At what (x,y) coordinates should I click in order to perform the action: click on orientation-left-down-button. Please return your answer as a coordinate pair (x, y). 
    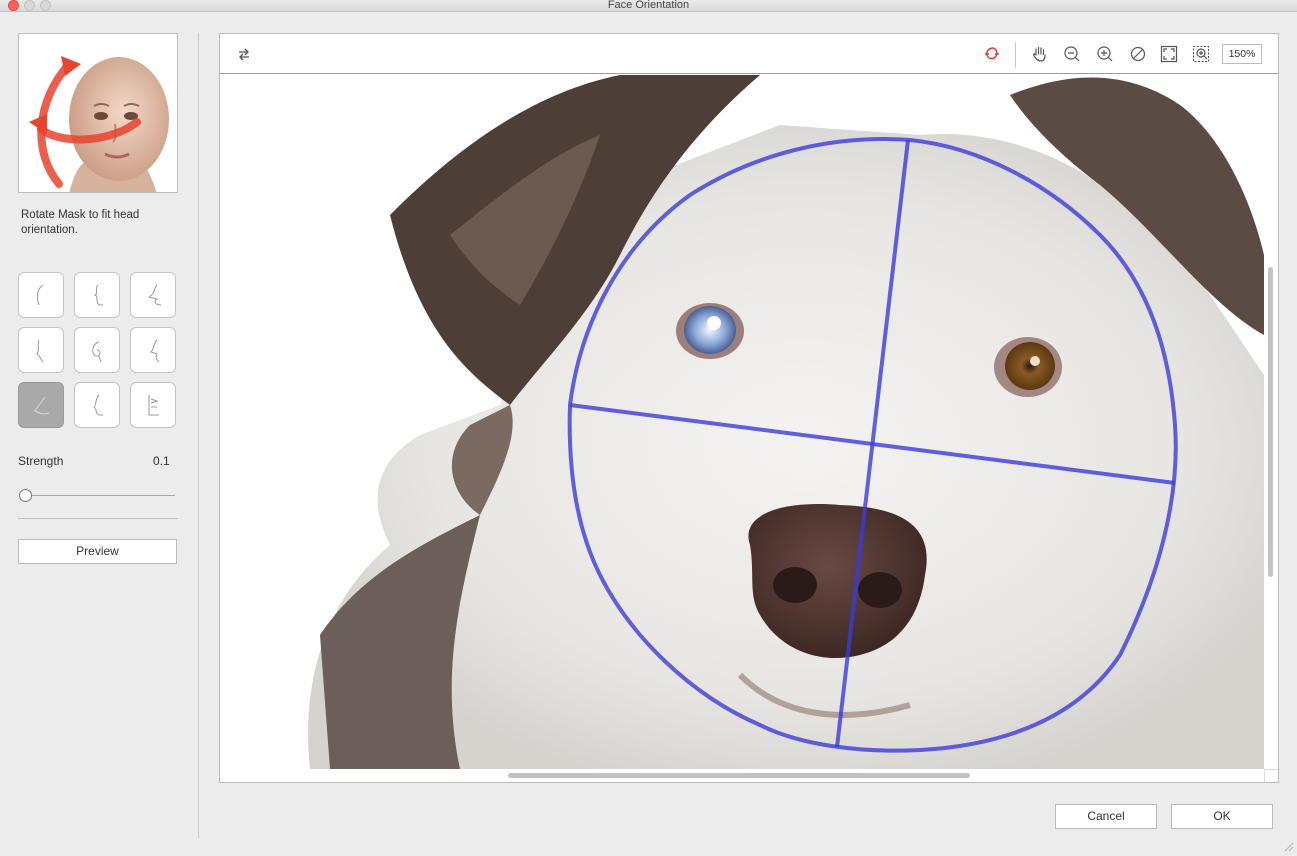
    Looking at the image, I should click on (41, 405).